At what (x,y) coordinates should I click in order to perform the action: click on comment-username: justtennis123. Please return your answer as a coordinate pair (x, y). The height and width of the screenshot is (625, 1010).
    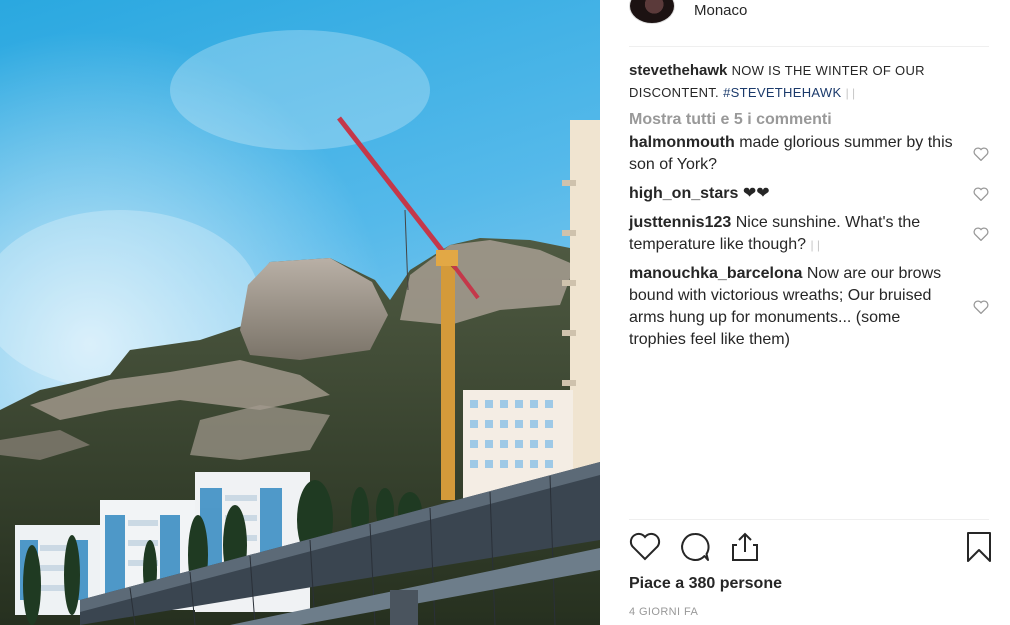
    Looking at the image, I should click on (680, 222).